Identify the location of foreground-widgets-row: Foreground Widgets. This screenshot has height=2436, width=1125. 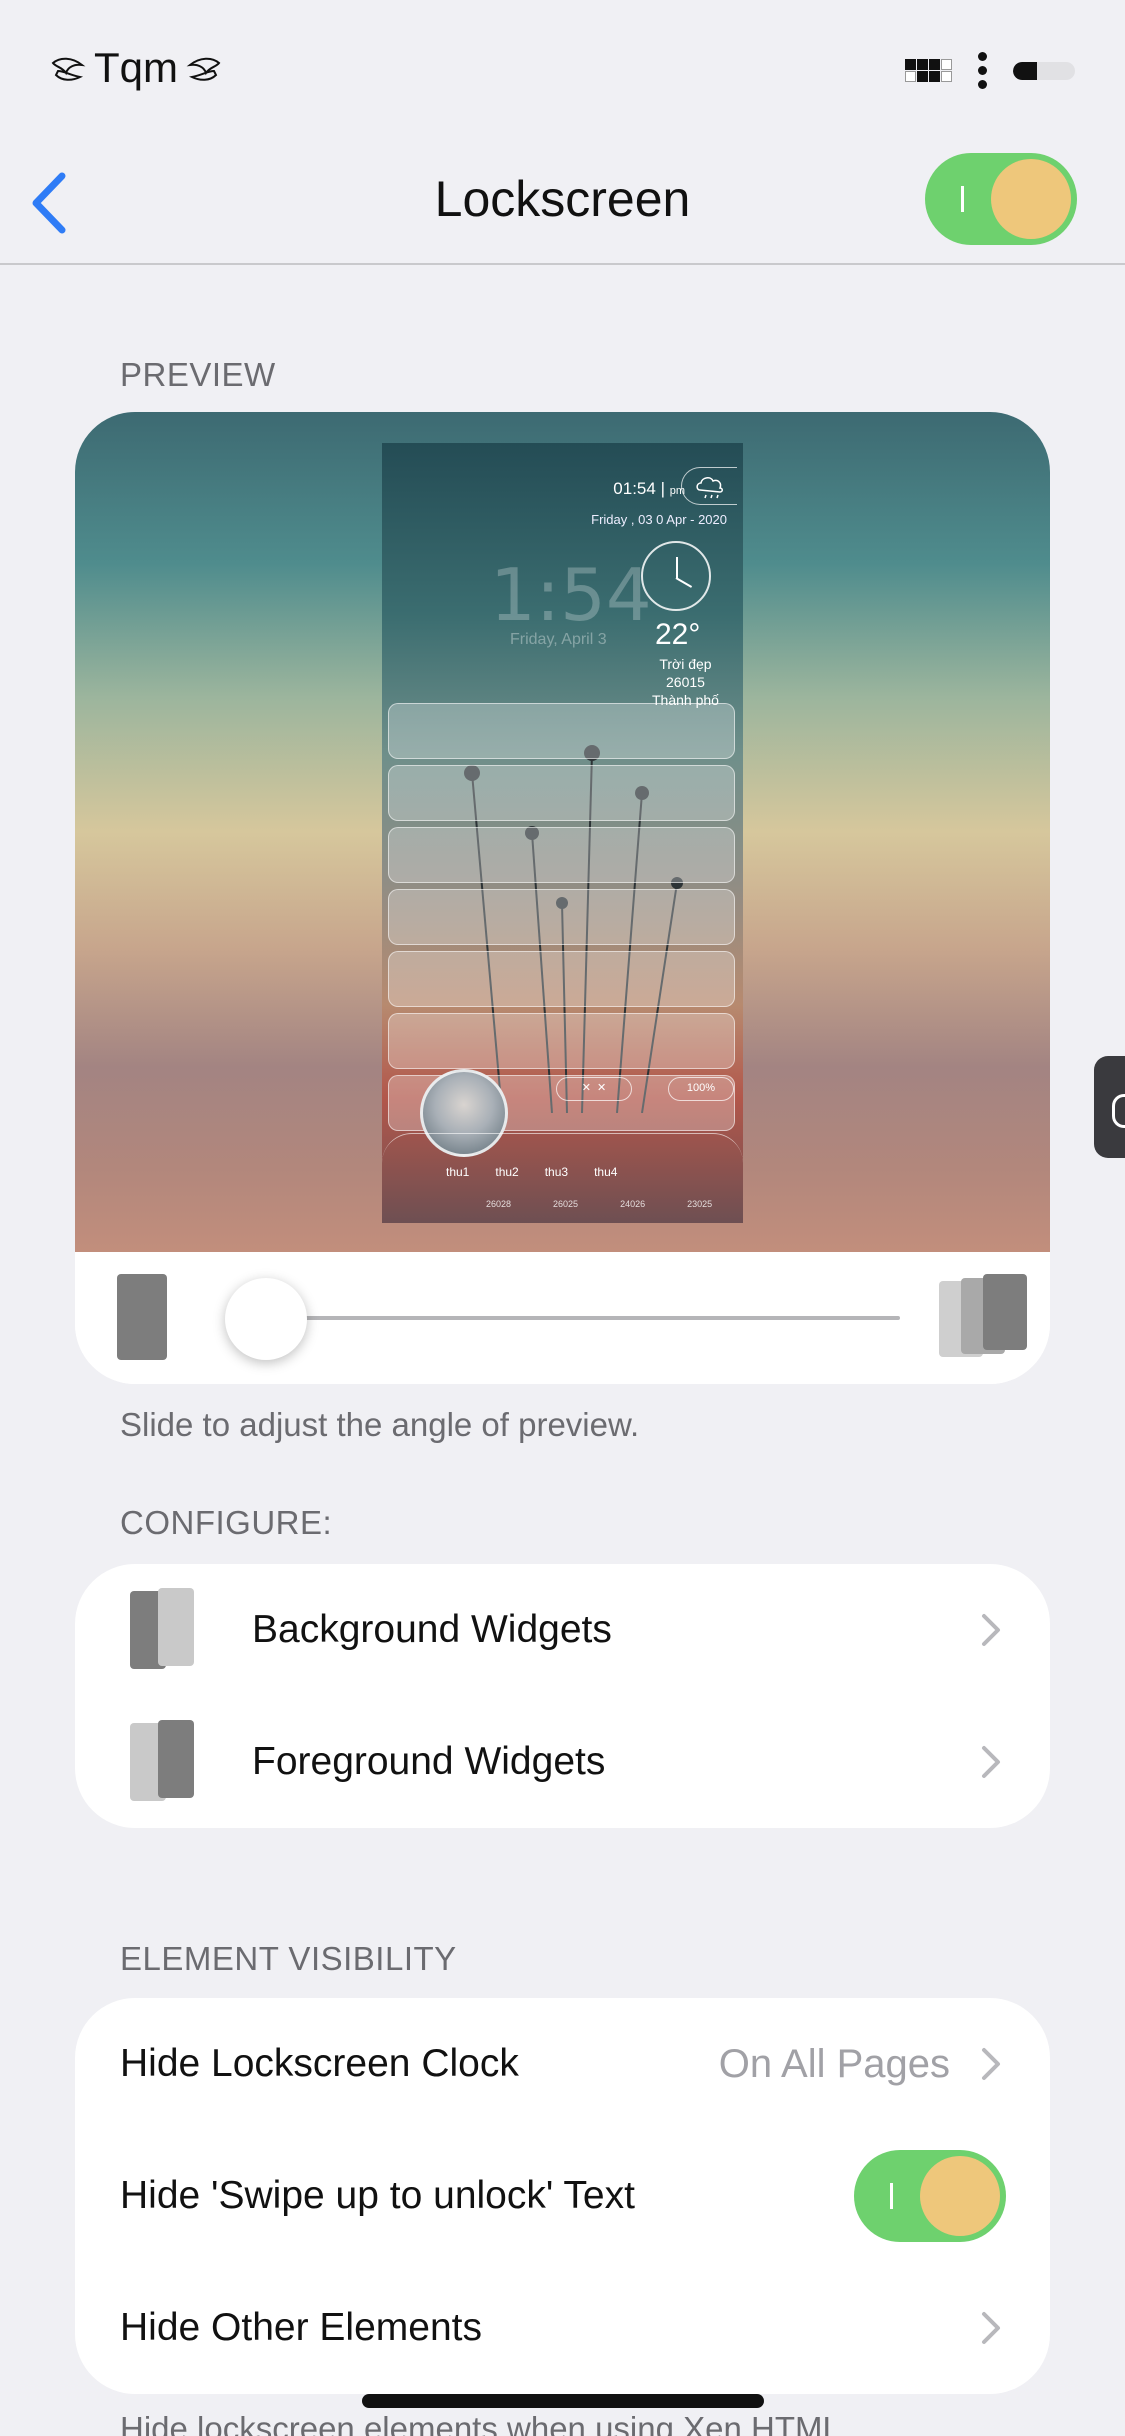
(562, 1762).